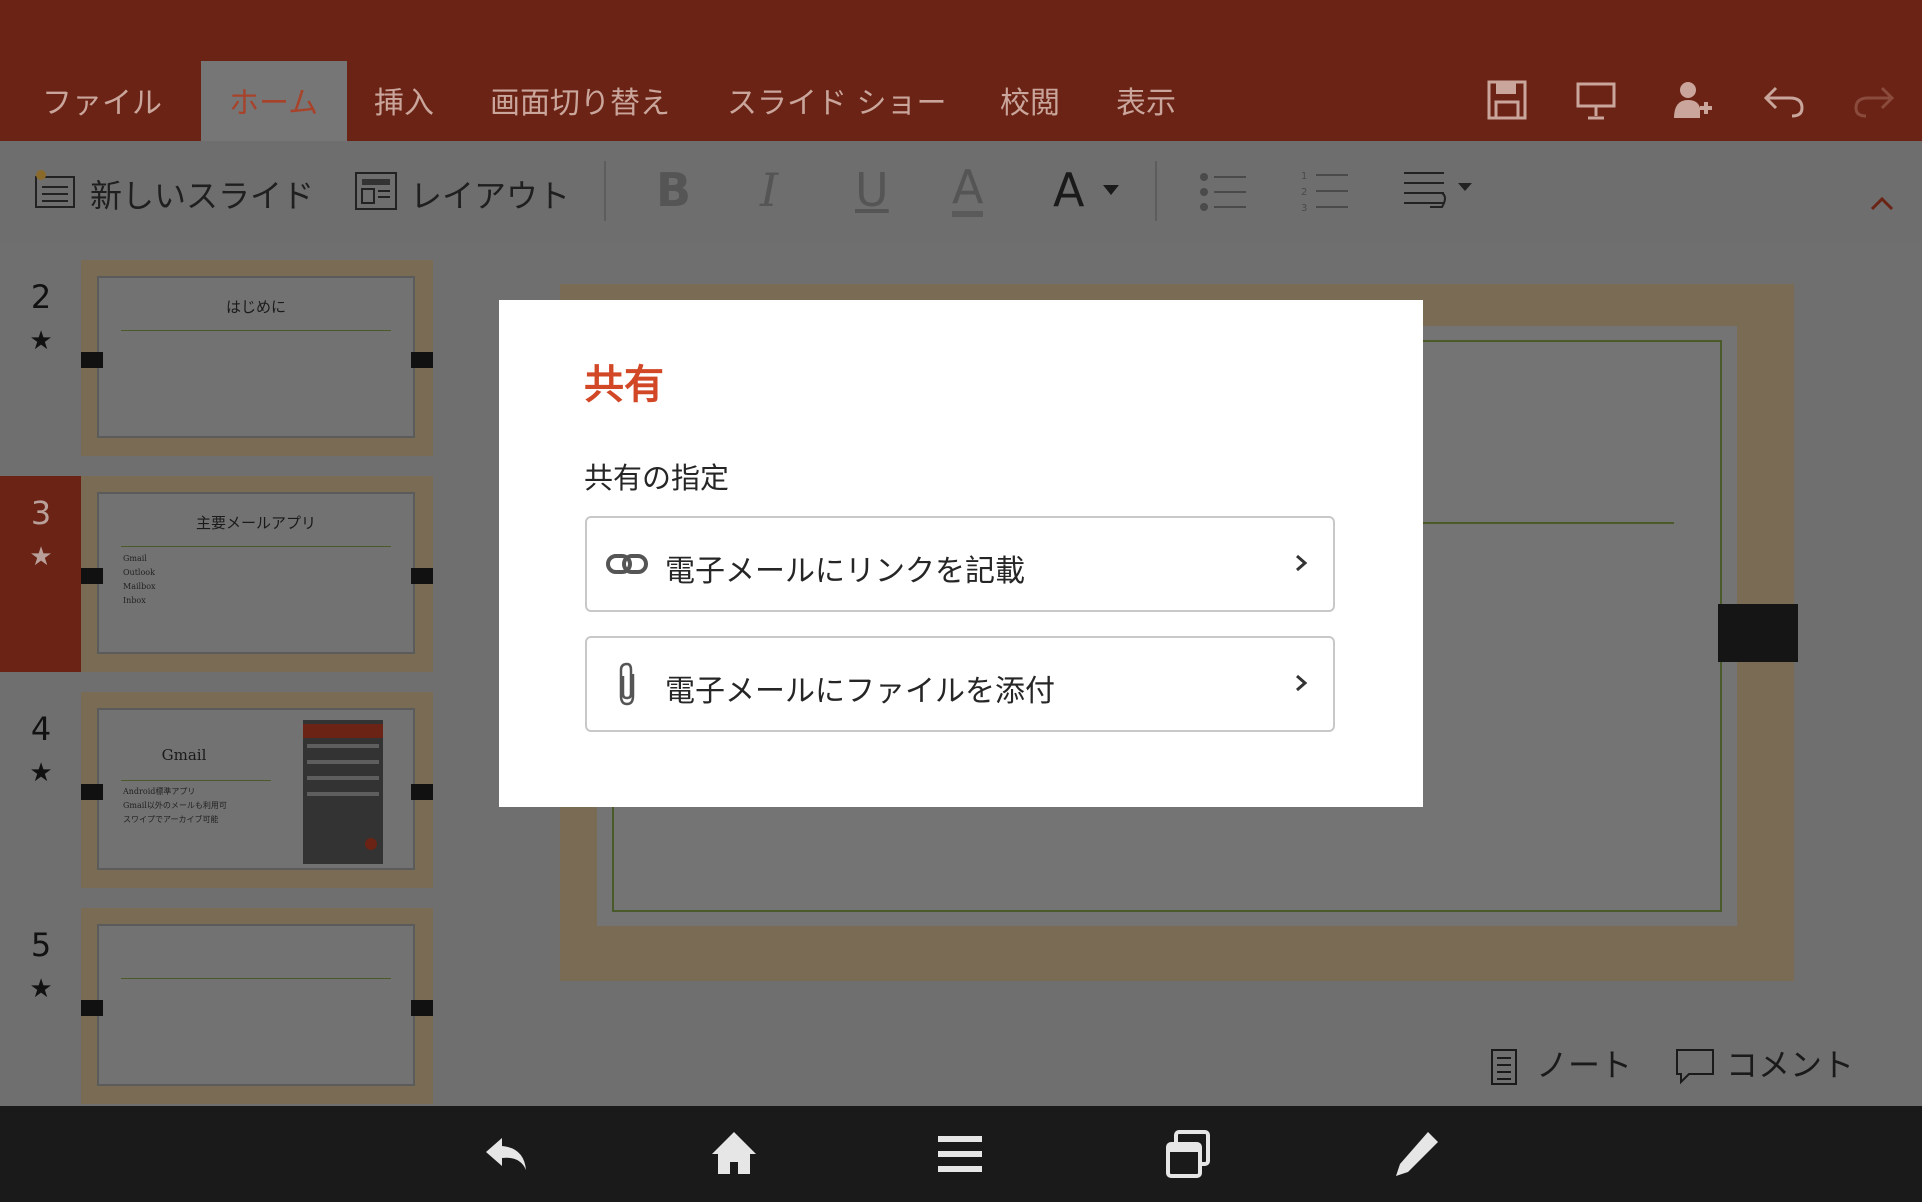 The width and height of the screenshot is (1922, 1202). What do you see at coordinates (837, 100) in the screenshot?
I see `tab-slideshow: スライド ショー` at bounding box center [837, 100].